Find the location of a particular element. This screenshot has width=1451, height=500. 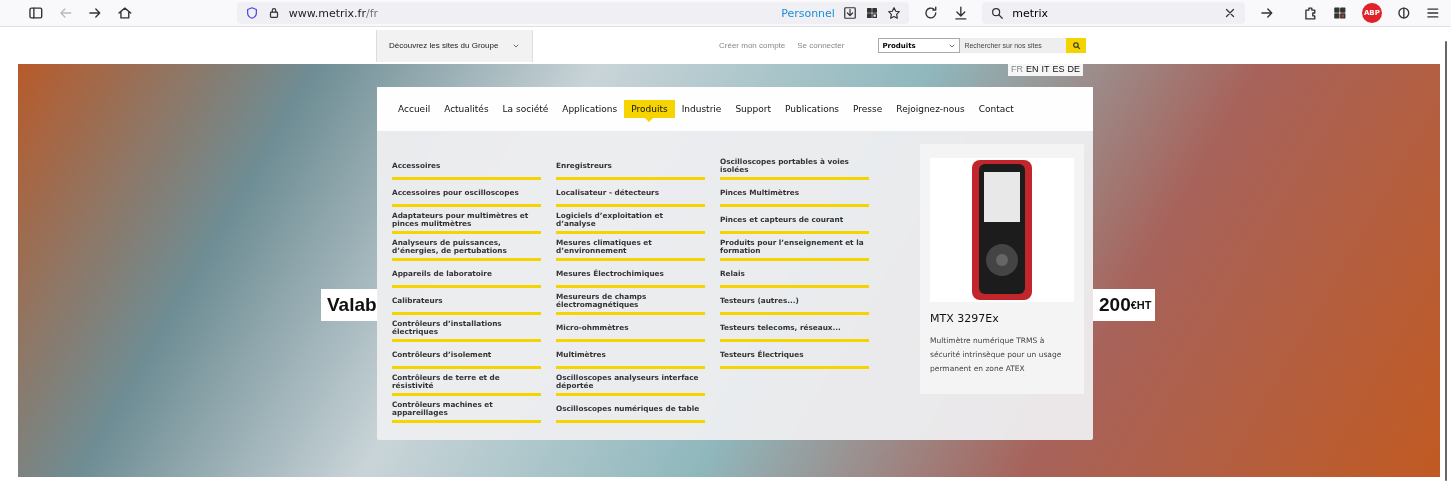

shield-icon is located at coordinates (251, 13).